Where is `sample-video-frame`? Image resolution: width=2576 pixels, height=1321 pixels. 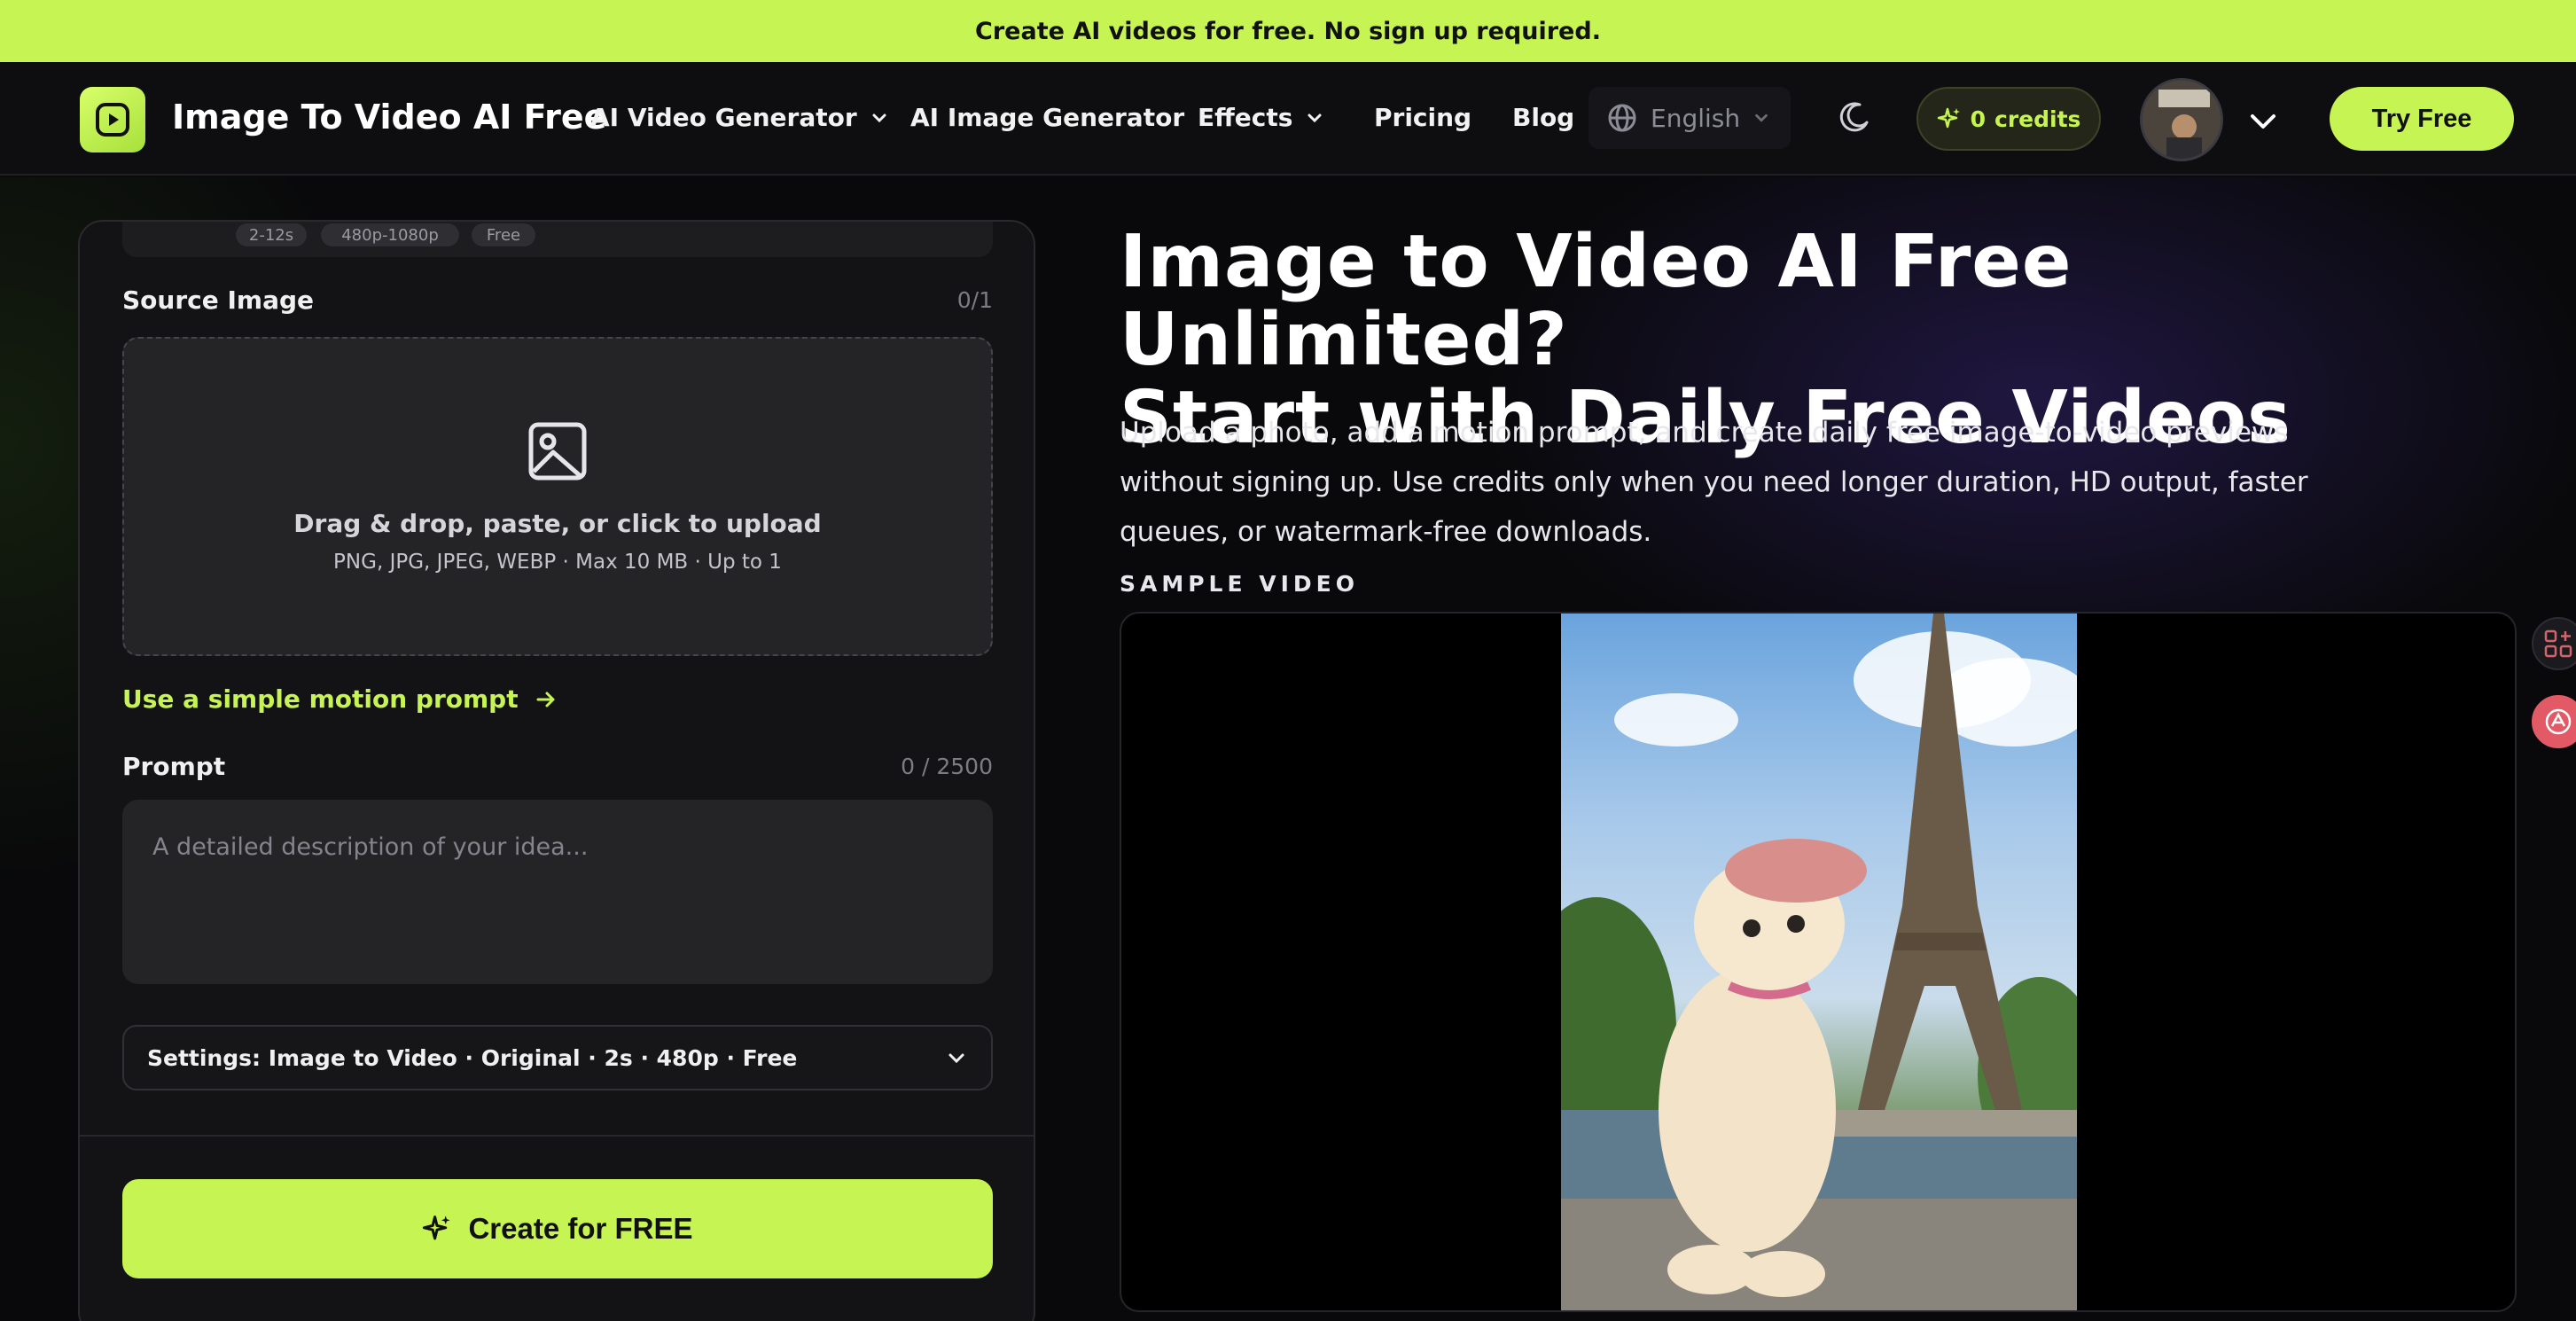
sample-video-frame is located at coordinates (1819, 962).